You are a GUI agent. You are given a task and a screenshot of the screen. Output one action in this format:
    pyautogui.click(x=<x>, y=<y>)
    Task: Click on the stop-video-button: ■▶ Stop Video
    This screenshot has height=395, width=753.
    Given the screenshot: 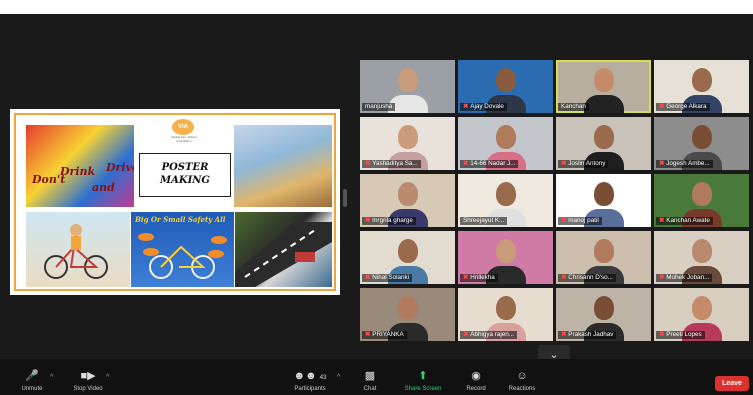 What is the action you would take?
    pyautogui.click(x=88, y=380)
    